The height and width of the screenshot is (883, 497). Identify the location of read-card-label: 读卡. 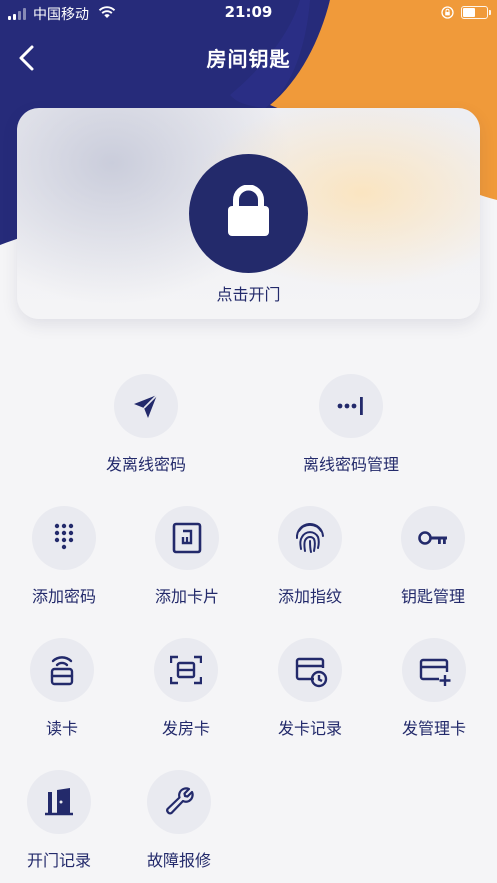
(61, 728).